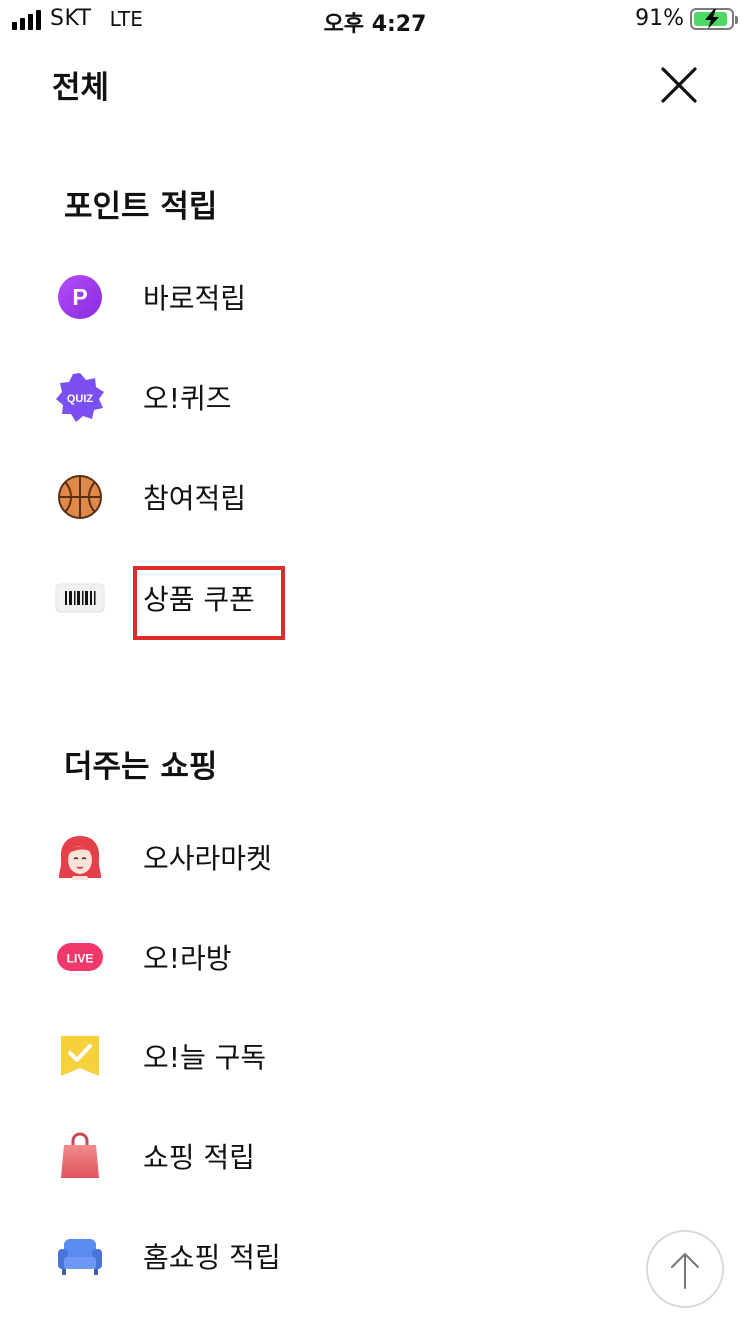  I want to click on menu-item-shopping-points: 쇼핑 적립, so click(332, 1156).